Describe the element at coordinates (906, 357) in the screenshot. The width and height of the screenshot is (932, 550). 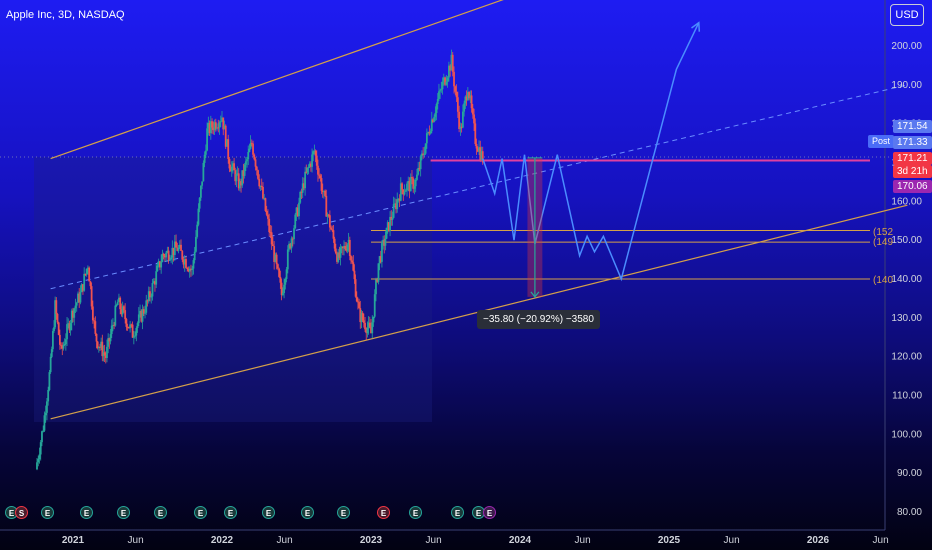
I see `price-scale-label: 120.00` at that location.